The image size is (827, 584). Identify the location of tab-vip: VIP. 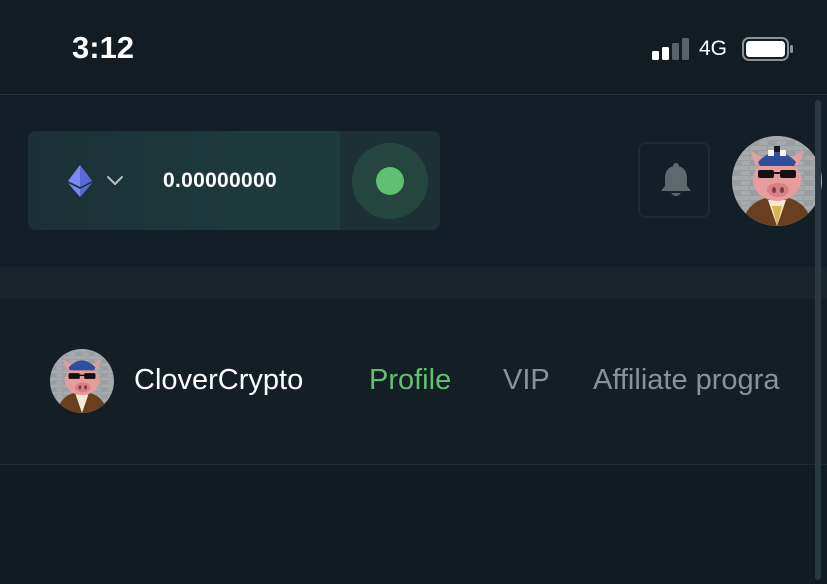
(526, 380).